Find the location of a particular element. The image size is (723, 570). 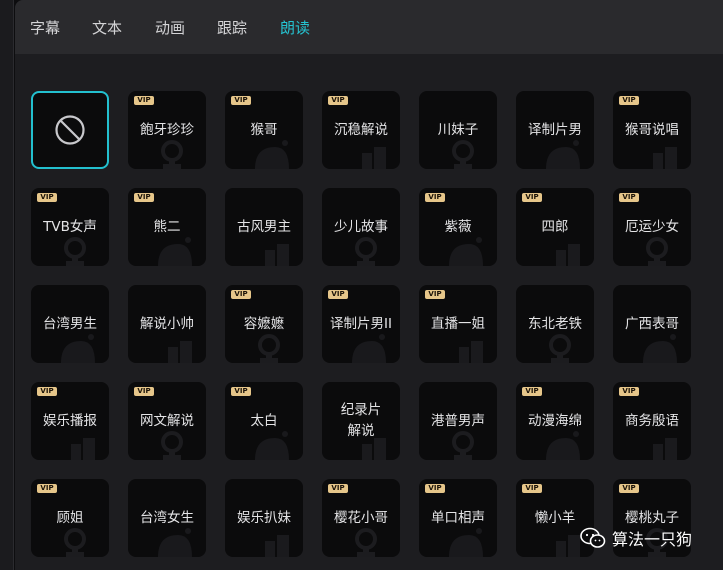

voice-card: 港普男声 is located at coordinates (458, 421).